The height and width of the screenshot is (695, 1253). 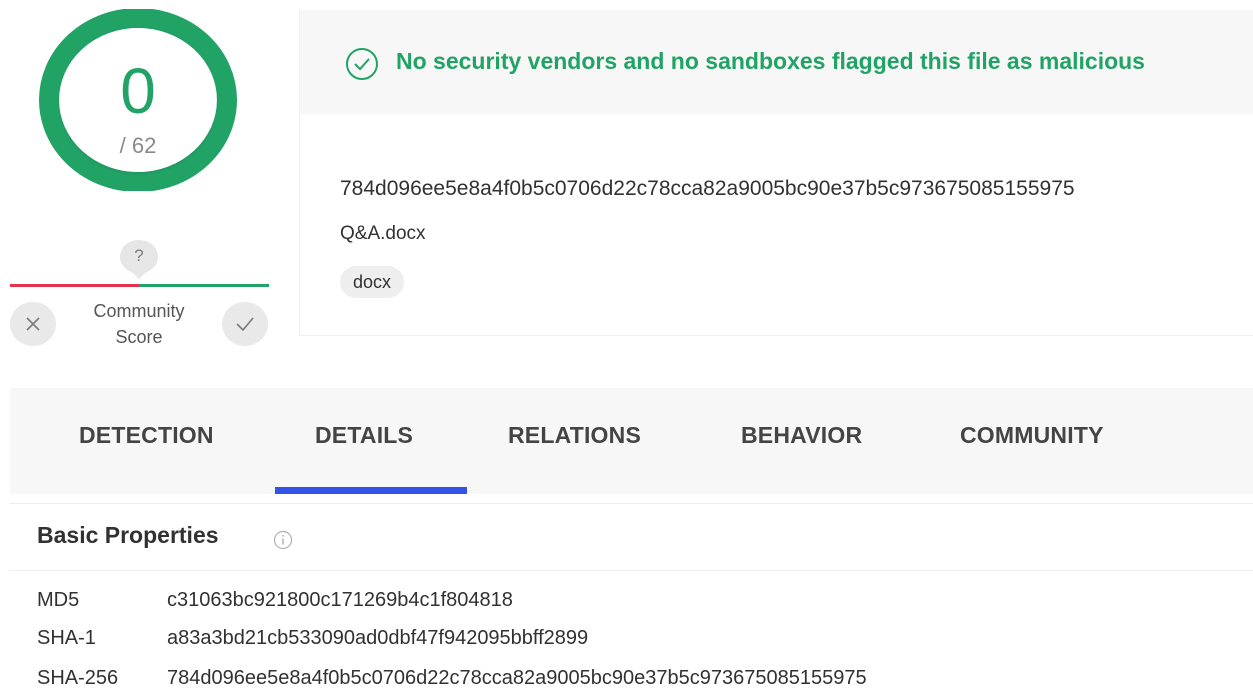 I want to click on community-score: ? Community Score, so click(x=140, y=298).